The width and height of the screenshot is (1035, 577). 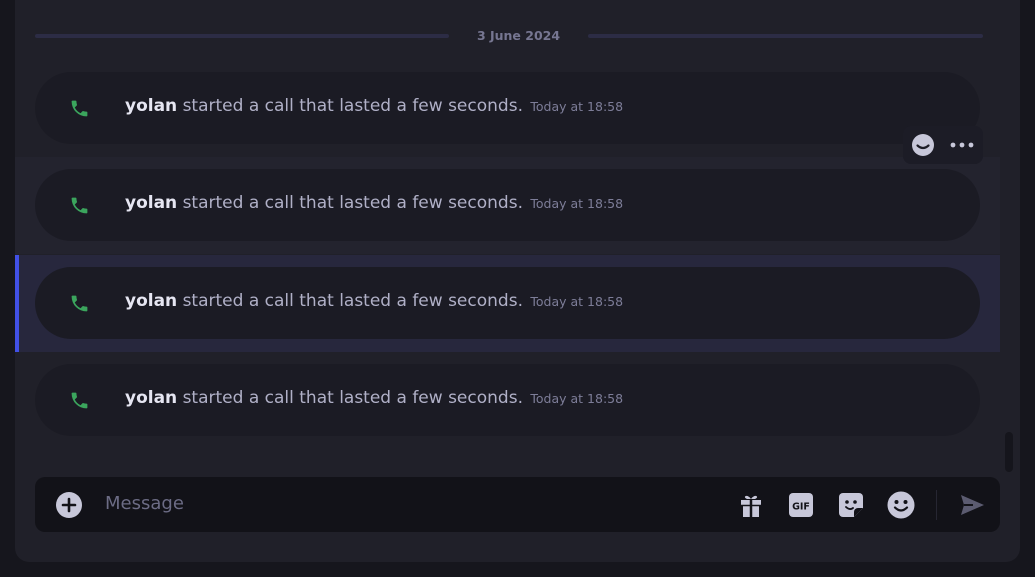 What do you see at coordinates (518, 35) in the screenshot?
I see `date-label: 3 June 2024` at bounding box center [518, 35].